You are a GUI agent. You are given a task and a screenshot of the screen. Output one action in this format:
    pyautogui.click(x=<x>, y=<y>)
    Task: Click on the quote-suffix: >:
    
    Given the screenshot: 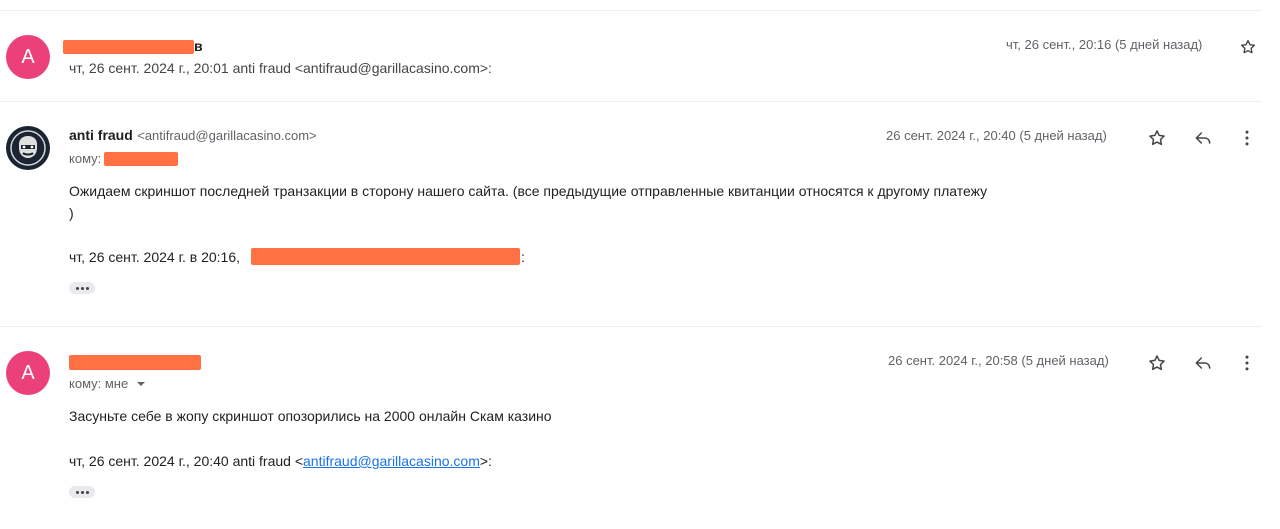 What is the action you would take?
    pyautogui.click(x=485, y=461)
    